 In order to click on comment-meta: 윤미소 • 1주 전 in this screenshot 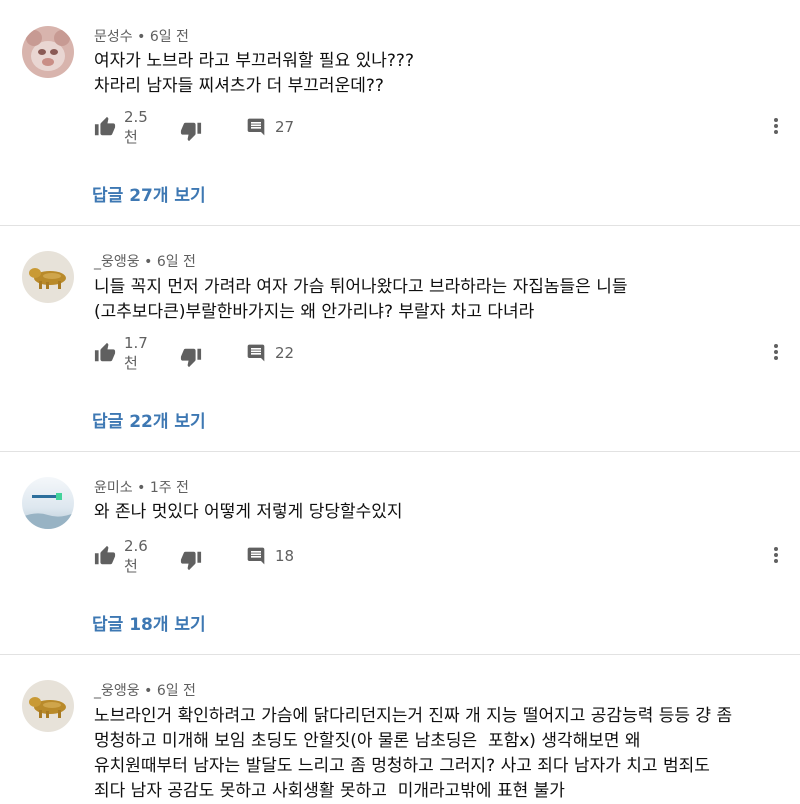, I will do `click(141, 488)`.